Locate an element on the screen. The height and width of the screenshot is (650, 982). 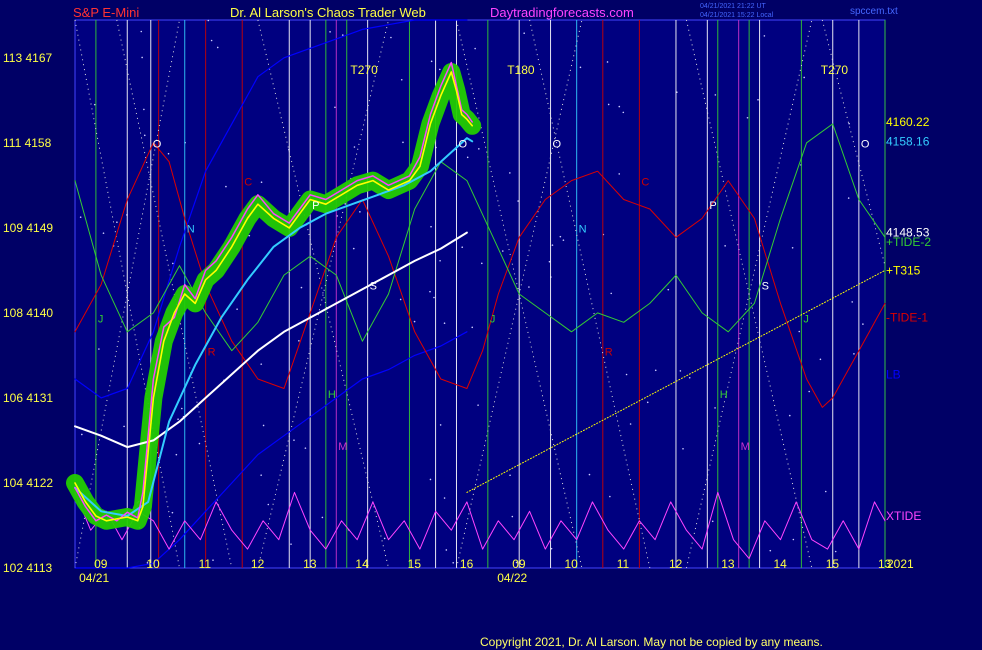
event-label: M is located at coordinates (342, 447).